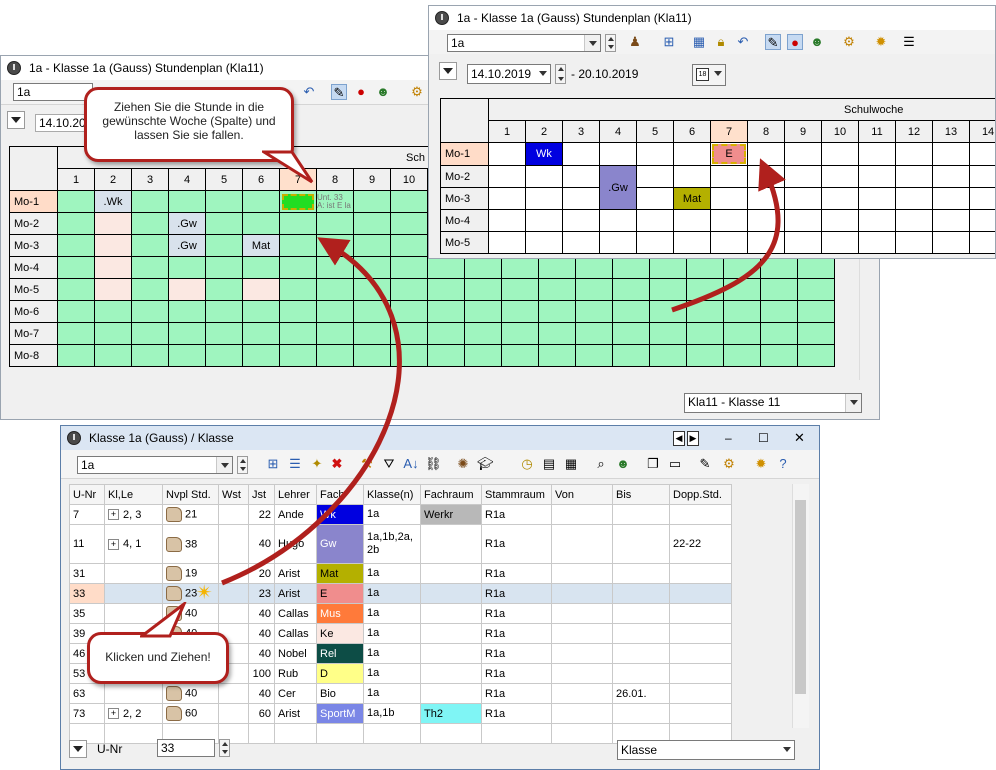  I want to click on bis-cell: 26.01., so click(641, 693).